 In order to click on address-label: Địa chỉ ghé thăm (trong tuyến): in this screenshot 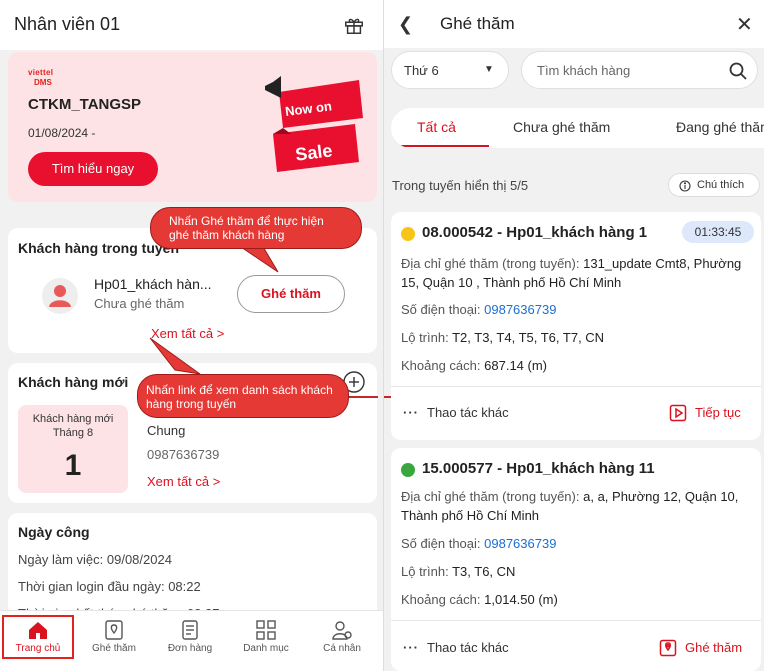, I will do `click(490, 496)`.